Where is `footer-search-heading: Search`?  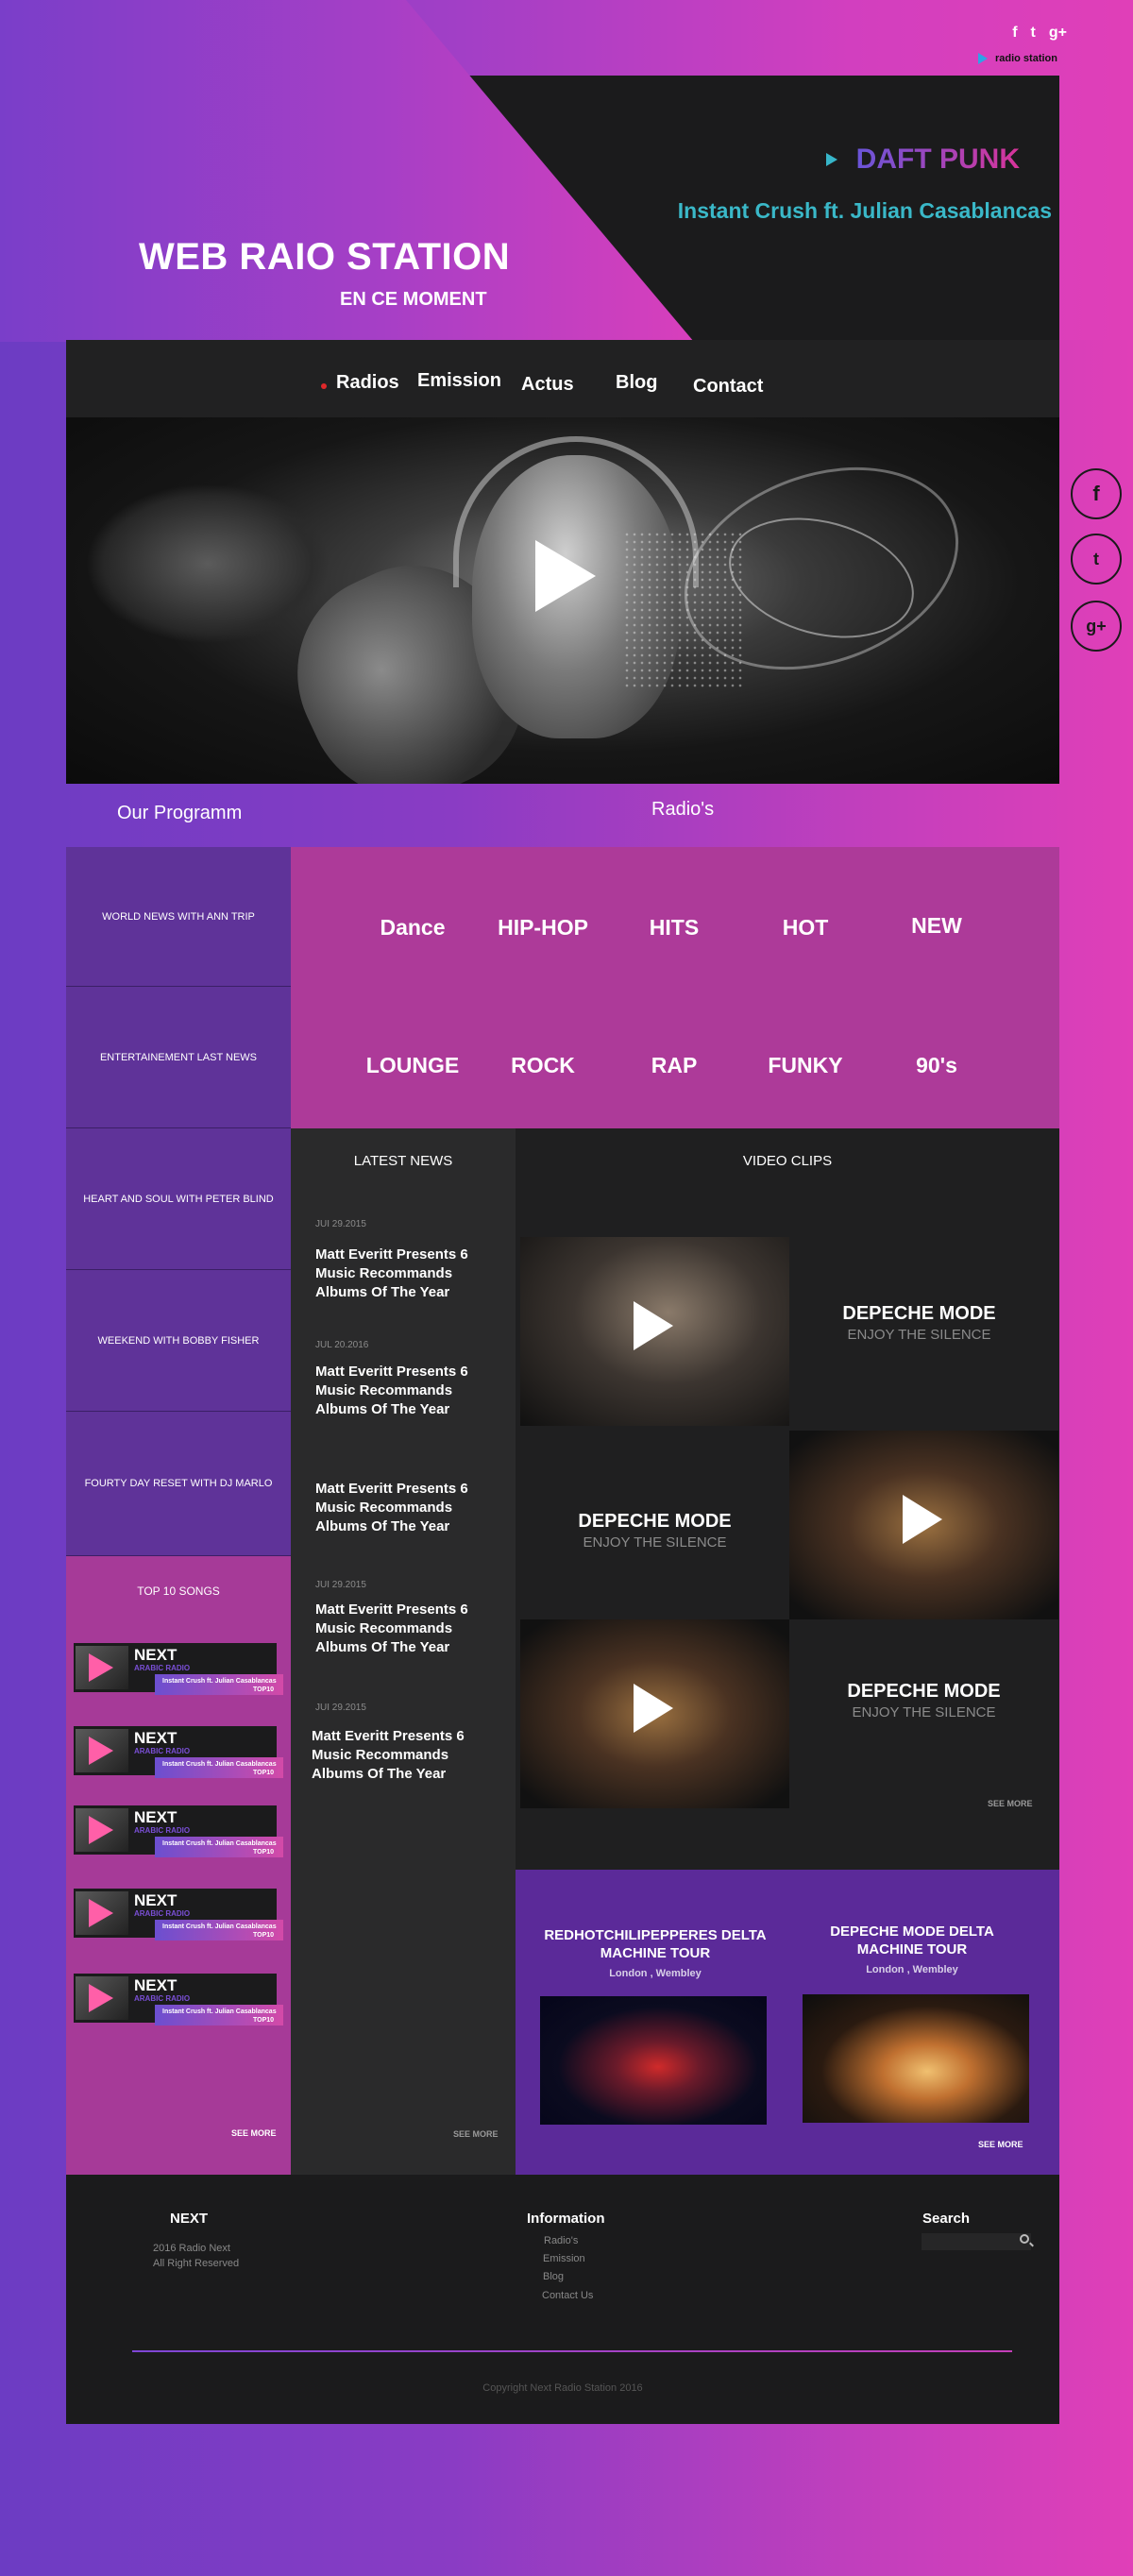 footer-search-heading: Search is located at coordinates (947, 2219).